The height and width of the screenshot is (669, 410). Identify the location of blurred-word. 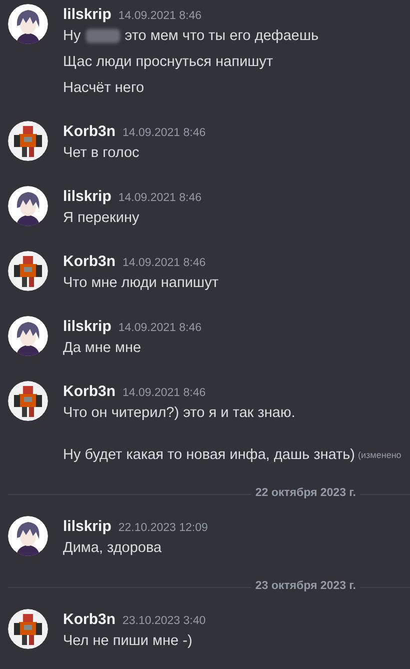
(103, 36).